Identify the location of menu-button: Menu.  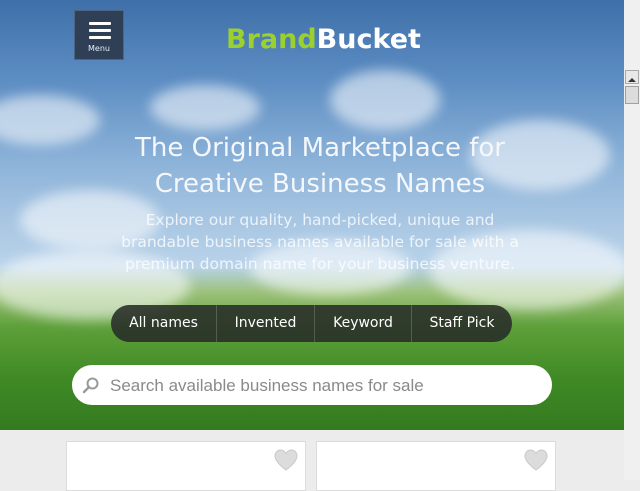
(99, 35).